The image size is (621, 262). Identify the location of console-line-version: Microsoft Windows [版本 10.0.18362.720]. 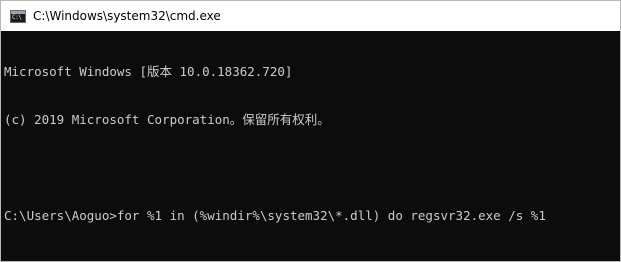
(148, 71).